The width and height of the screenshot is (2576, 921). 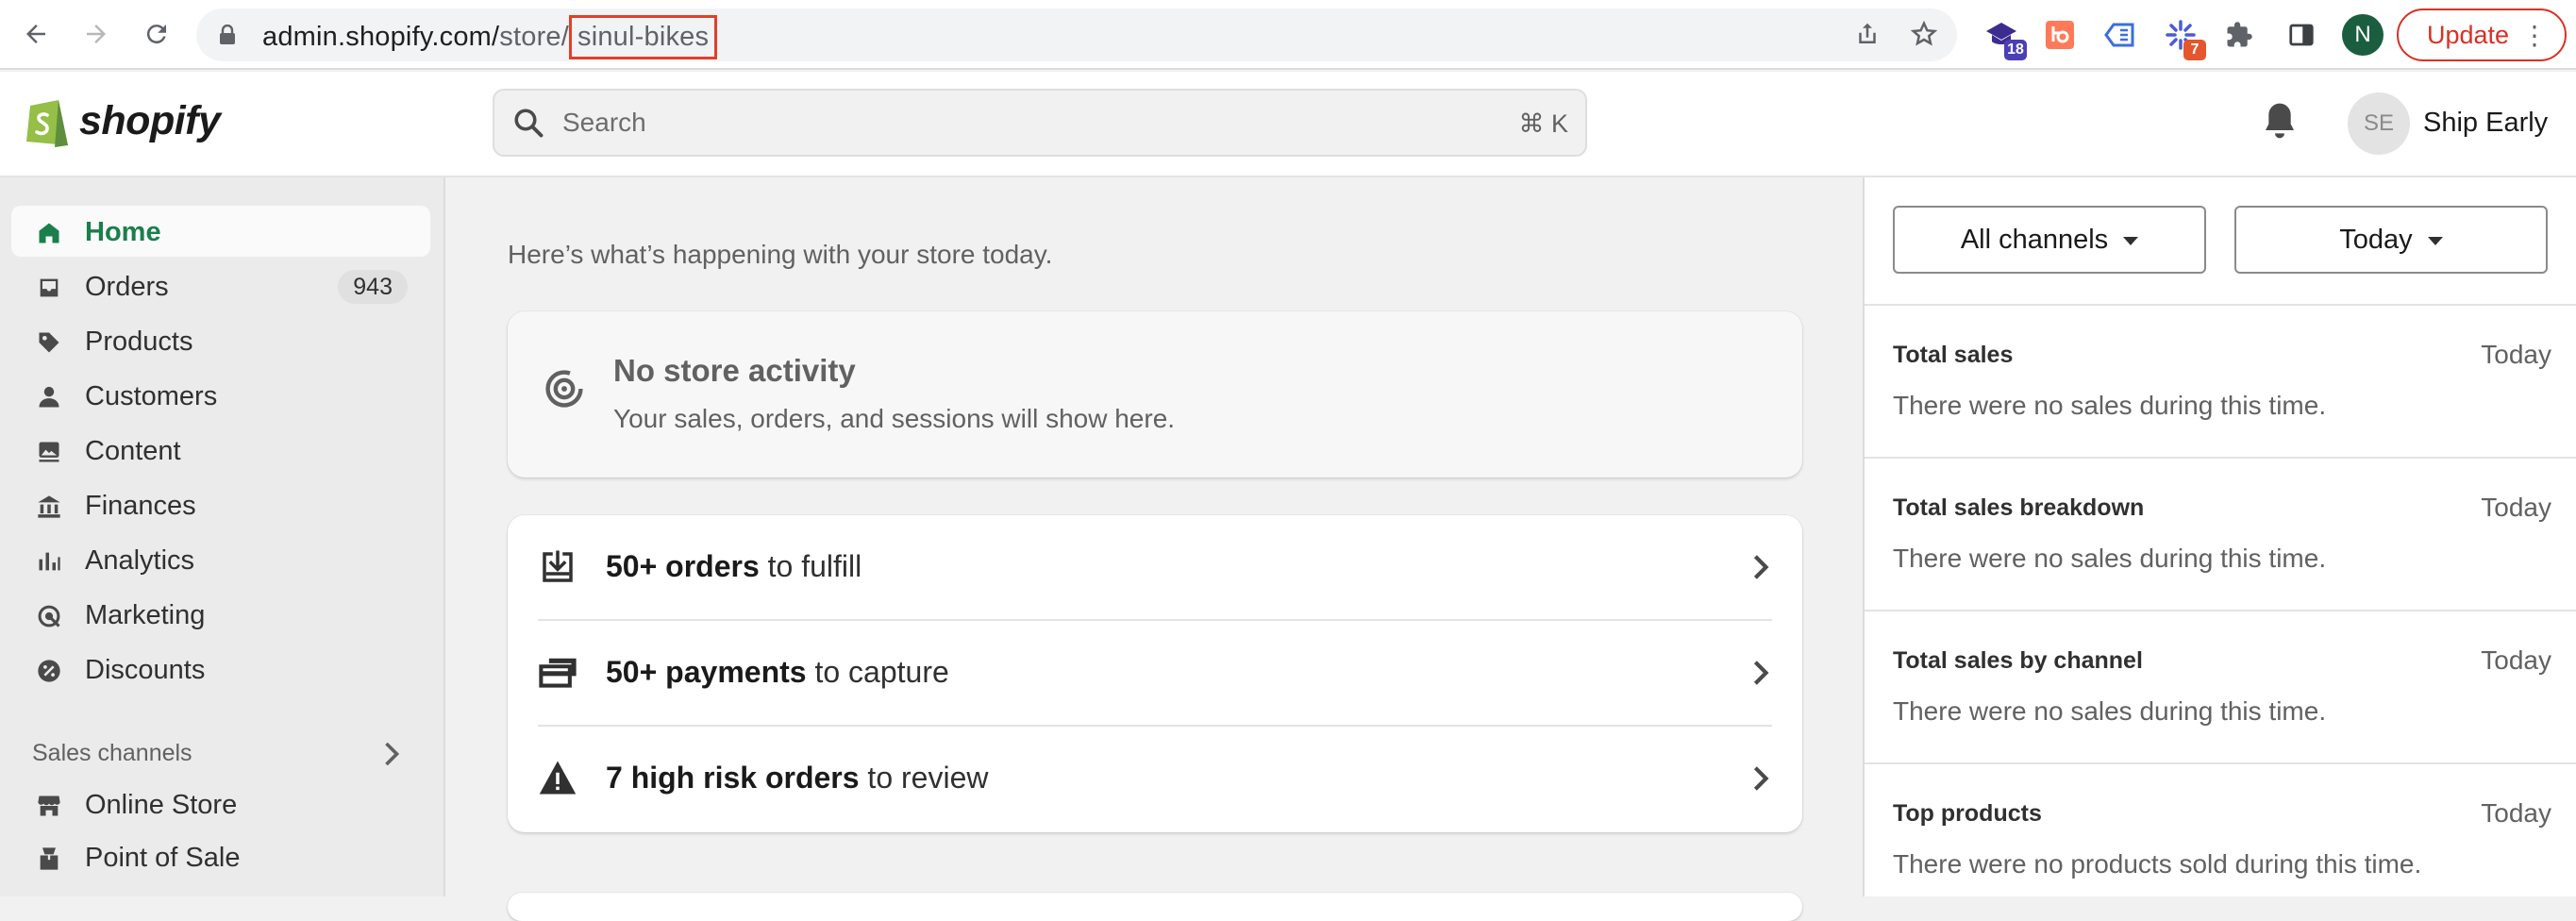 I want to click on back-arrow-icon, so click(x=35, y=34).